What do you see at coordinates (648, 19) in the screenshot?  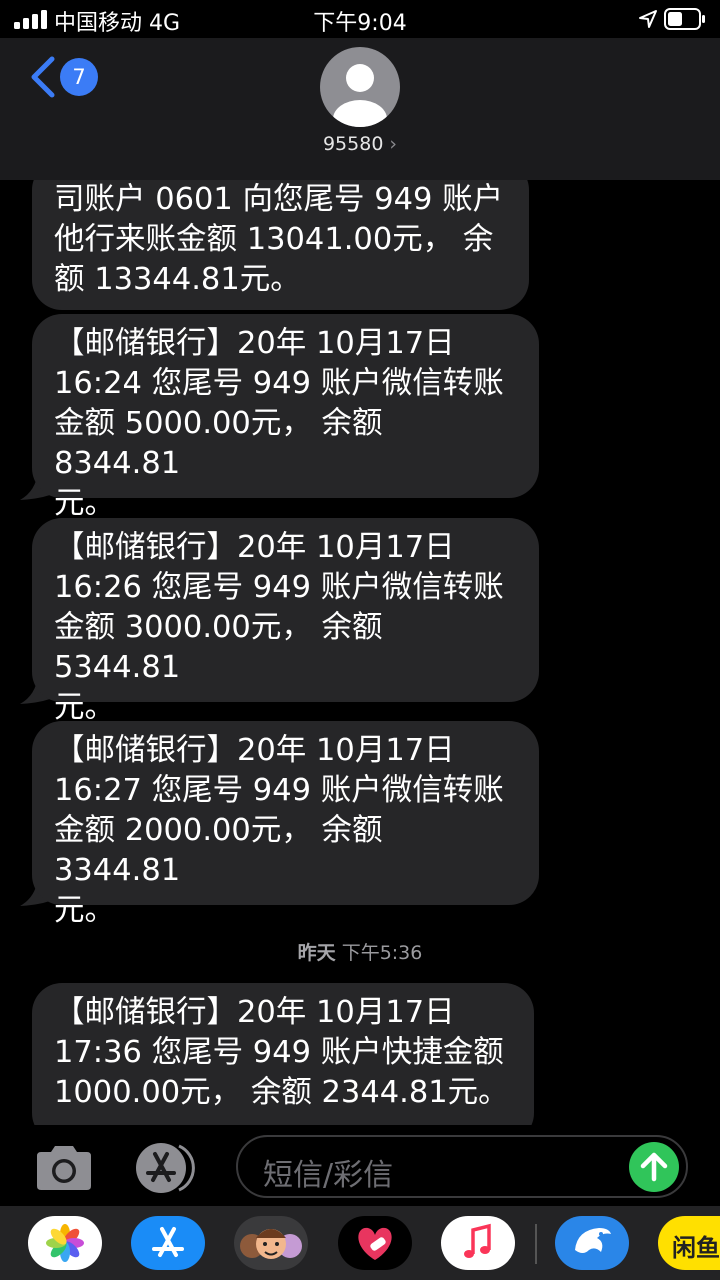 I see `location-arrow-icon` at bounding box center [648, 19].